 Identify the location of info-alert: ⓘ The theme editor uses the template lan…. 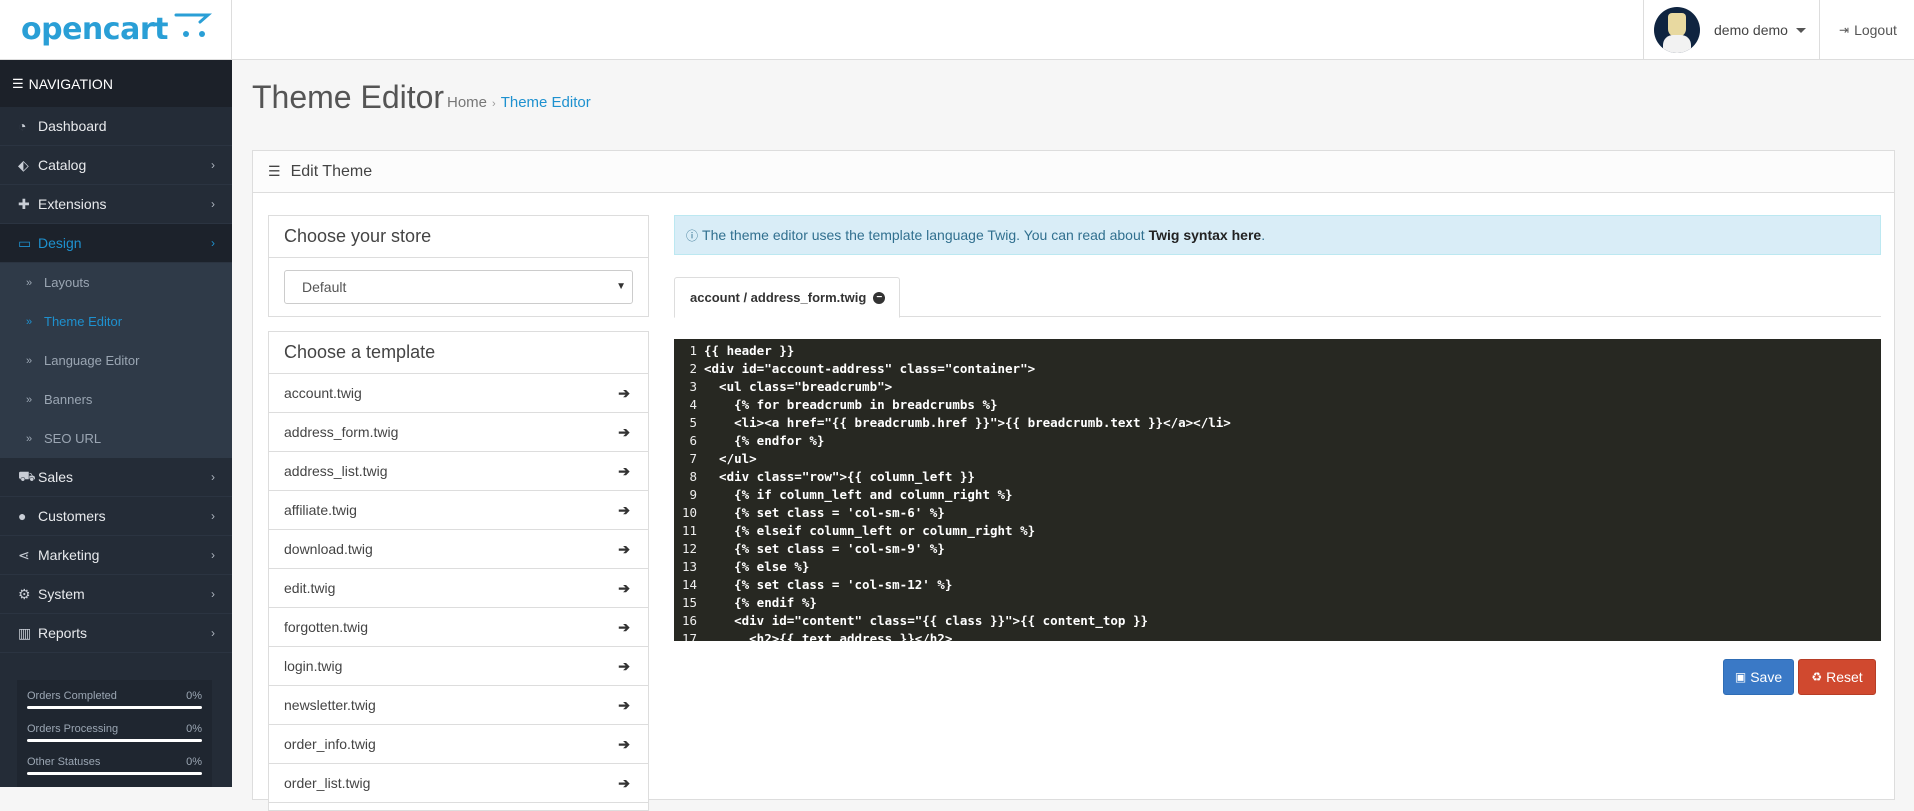
(1277, 235).